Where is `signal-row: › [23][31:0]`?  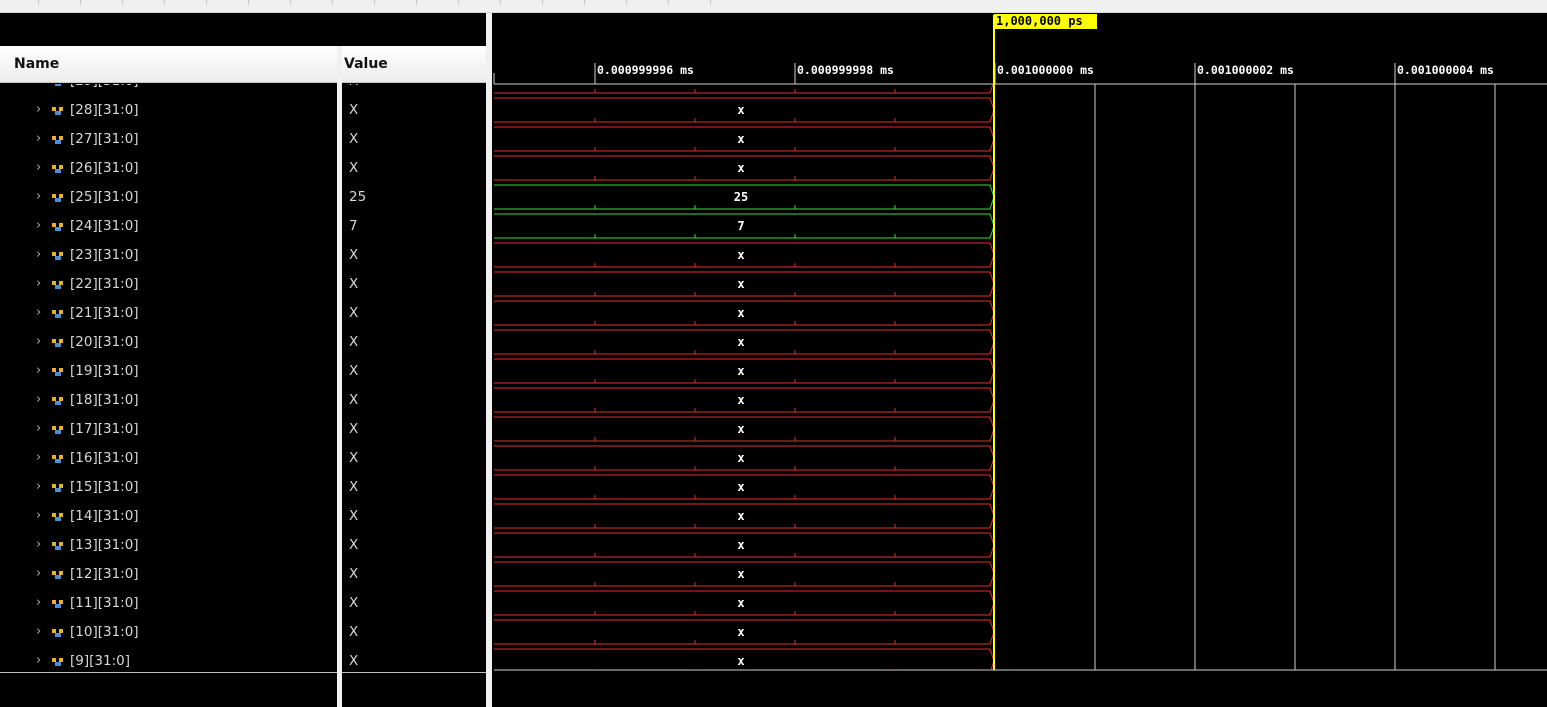
signal-row: › [23][31:0] is located at coordinates (168, 255).